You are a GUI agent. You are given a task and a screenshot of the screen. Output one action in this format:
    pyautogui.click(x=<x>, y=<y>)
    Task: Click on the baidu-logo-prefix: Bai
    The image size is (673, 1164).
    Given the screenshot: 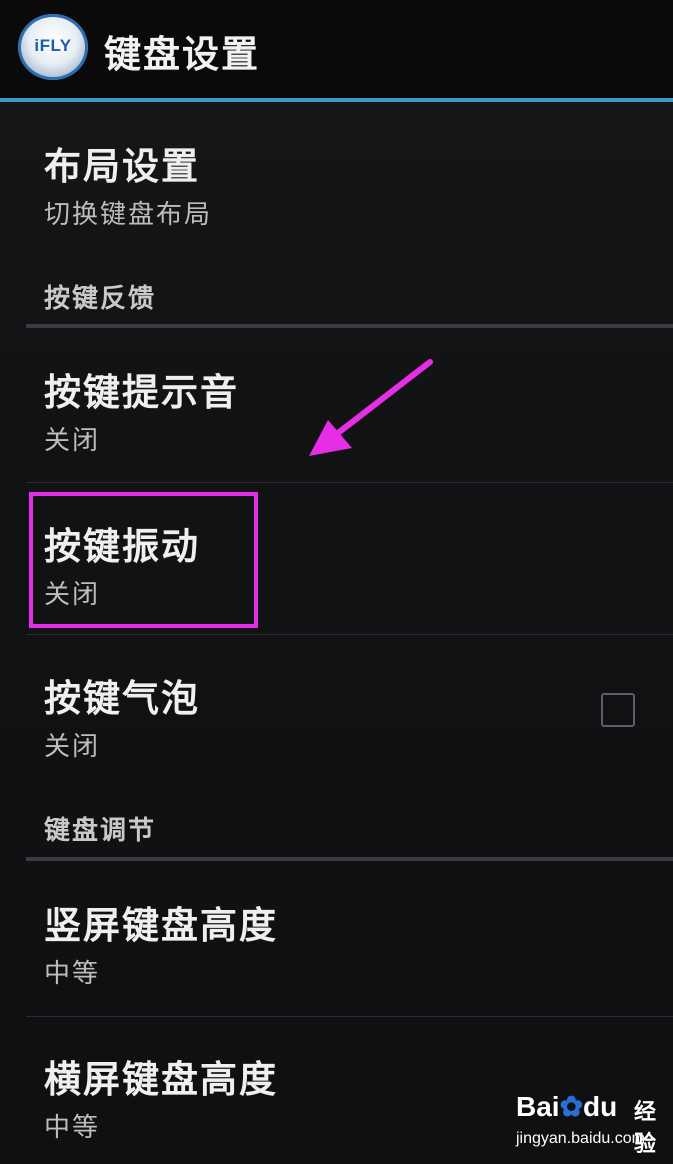 What is the action you would take?
    pyautogui.click(x=538, y=1106)
    